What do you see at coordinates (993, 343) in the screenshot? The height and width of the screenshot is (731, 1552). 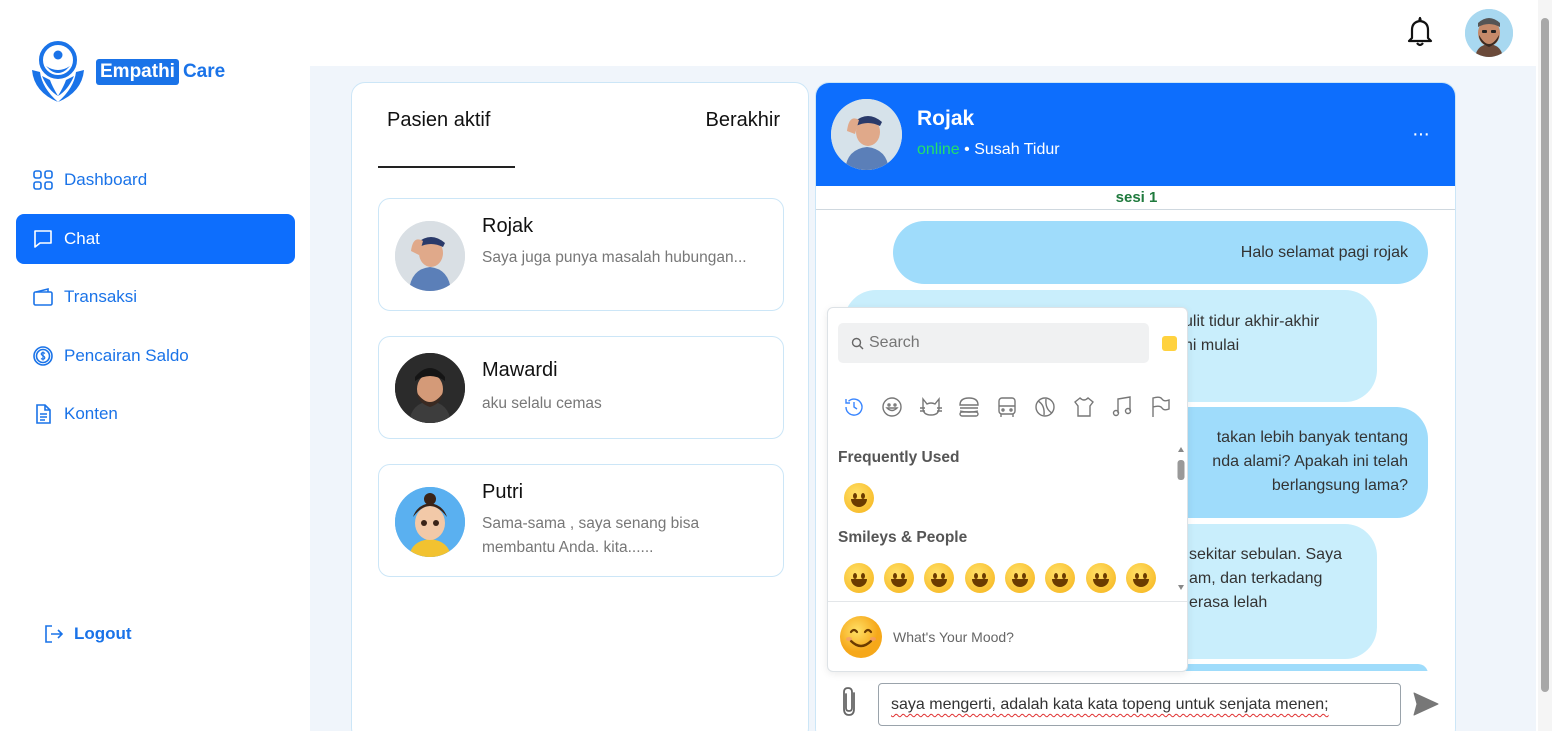 I see `emoji-search-input` at bounding box center [993, 343].